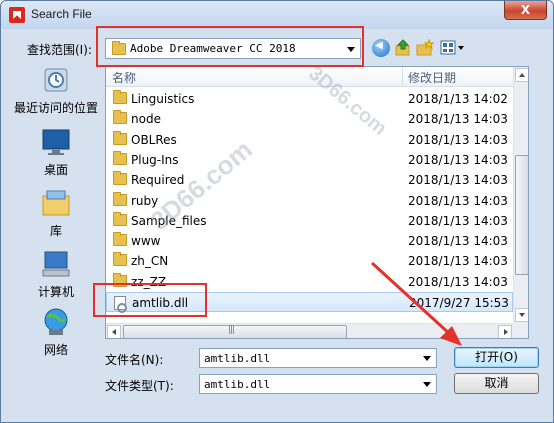  I want to click on place-computer: 计算机, so click(56, 274).